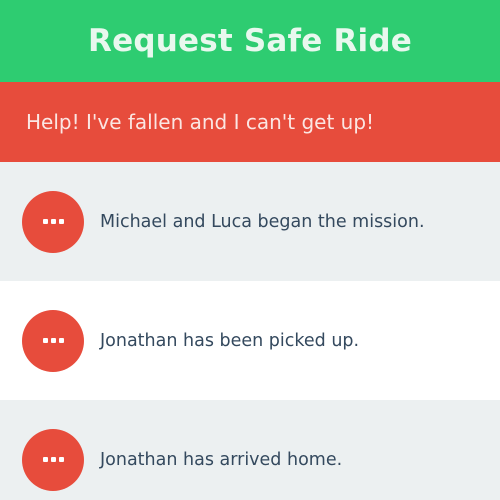 This screenshot has height=500, width=500. I want to click on status-text: Michael and Luca began the mission., so click(262, 221).